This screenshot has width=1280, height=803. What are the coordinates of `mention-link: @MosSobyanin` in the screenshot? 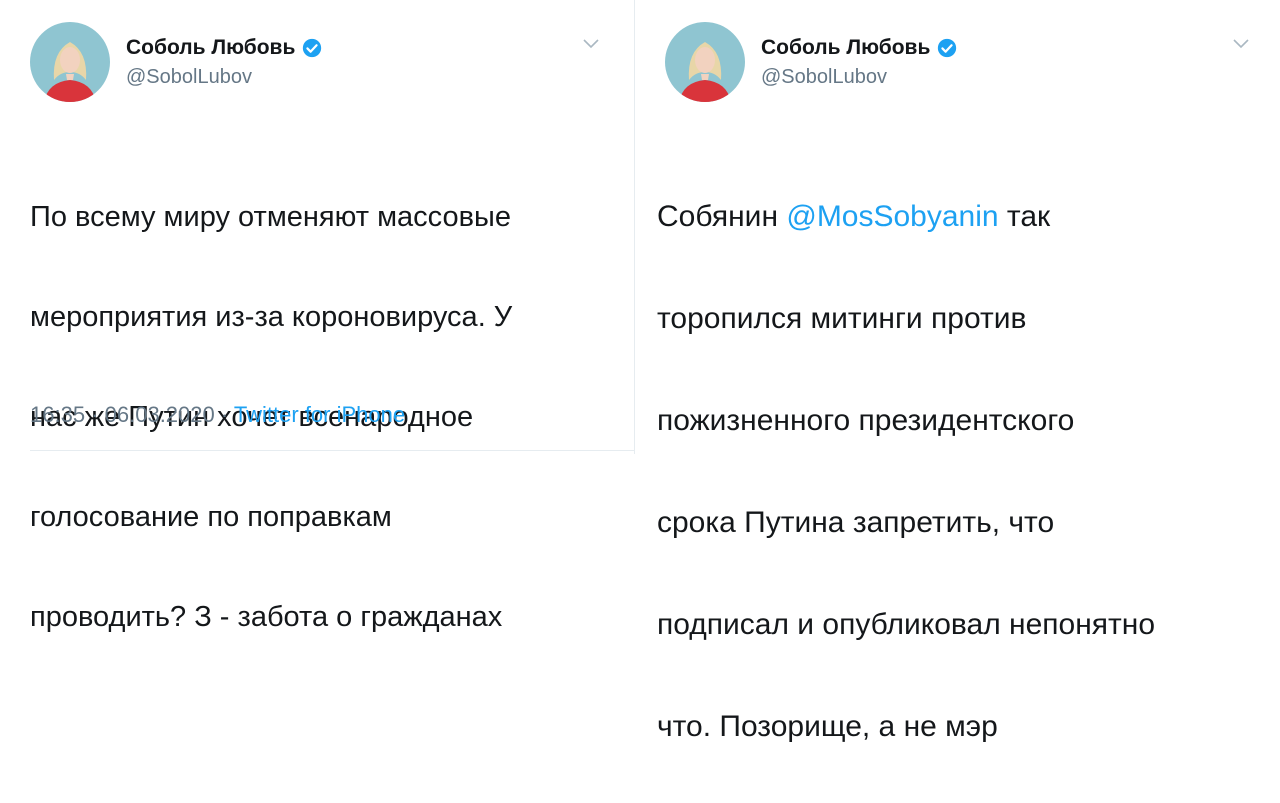 It's located at (892, 216).